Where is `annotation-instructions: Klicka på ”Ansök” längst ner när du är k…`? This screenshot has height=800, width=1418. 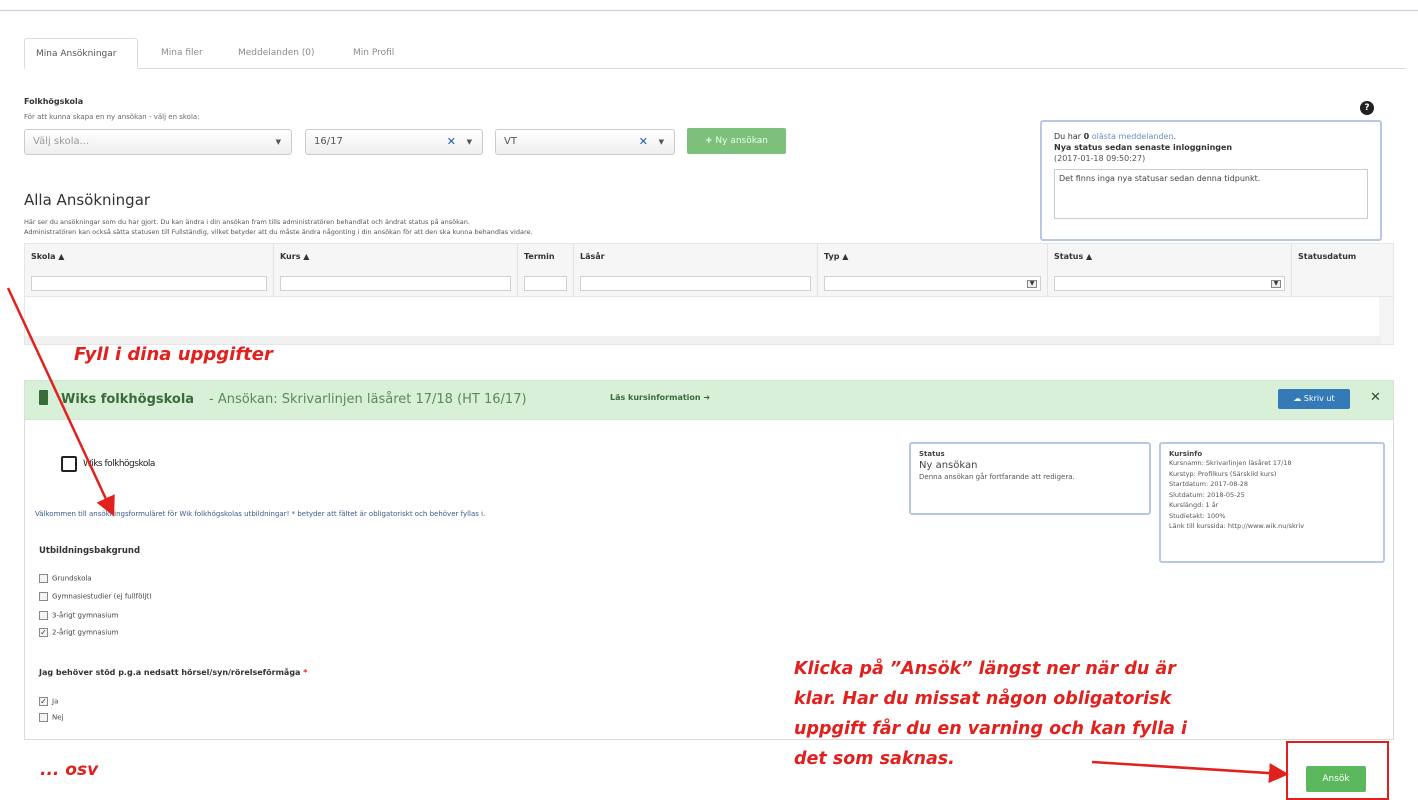 annotation-instructions: Klicka på ”Ansök” längst ner när du är k… is located at coordinates (990, 714).